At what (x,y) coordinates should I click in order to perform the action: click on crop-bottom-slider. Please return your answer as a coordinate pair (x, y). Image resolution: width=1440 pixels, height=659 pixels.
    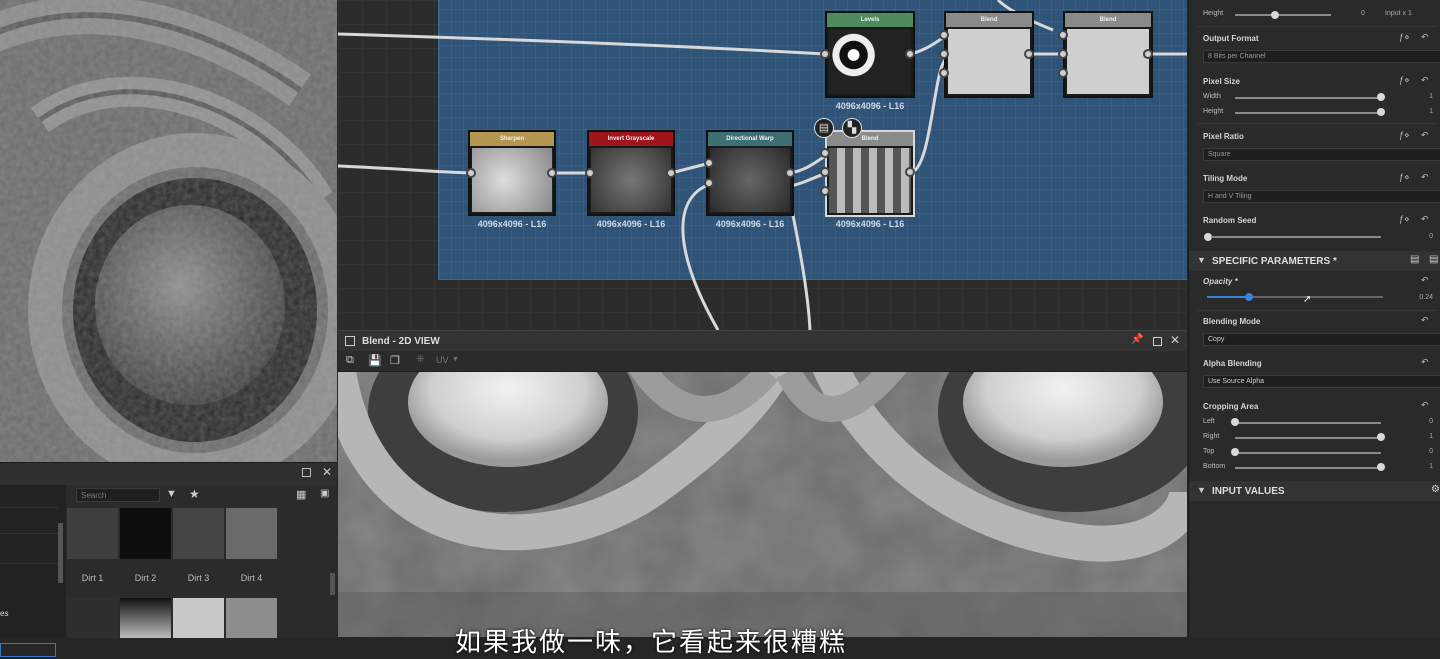
    Looking at the image, I should click on (1308, 468).